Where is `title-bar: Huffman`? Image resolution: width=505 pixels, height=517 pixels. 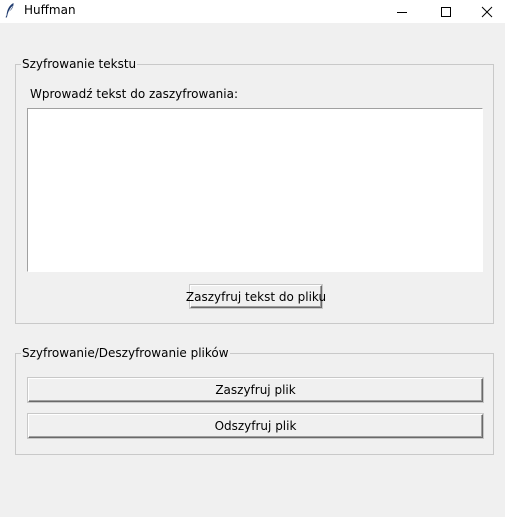 title-bar: Huffman is located at coordinates (252, 11).